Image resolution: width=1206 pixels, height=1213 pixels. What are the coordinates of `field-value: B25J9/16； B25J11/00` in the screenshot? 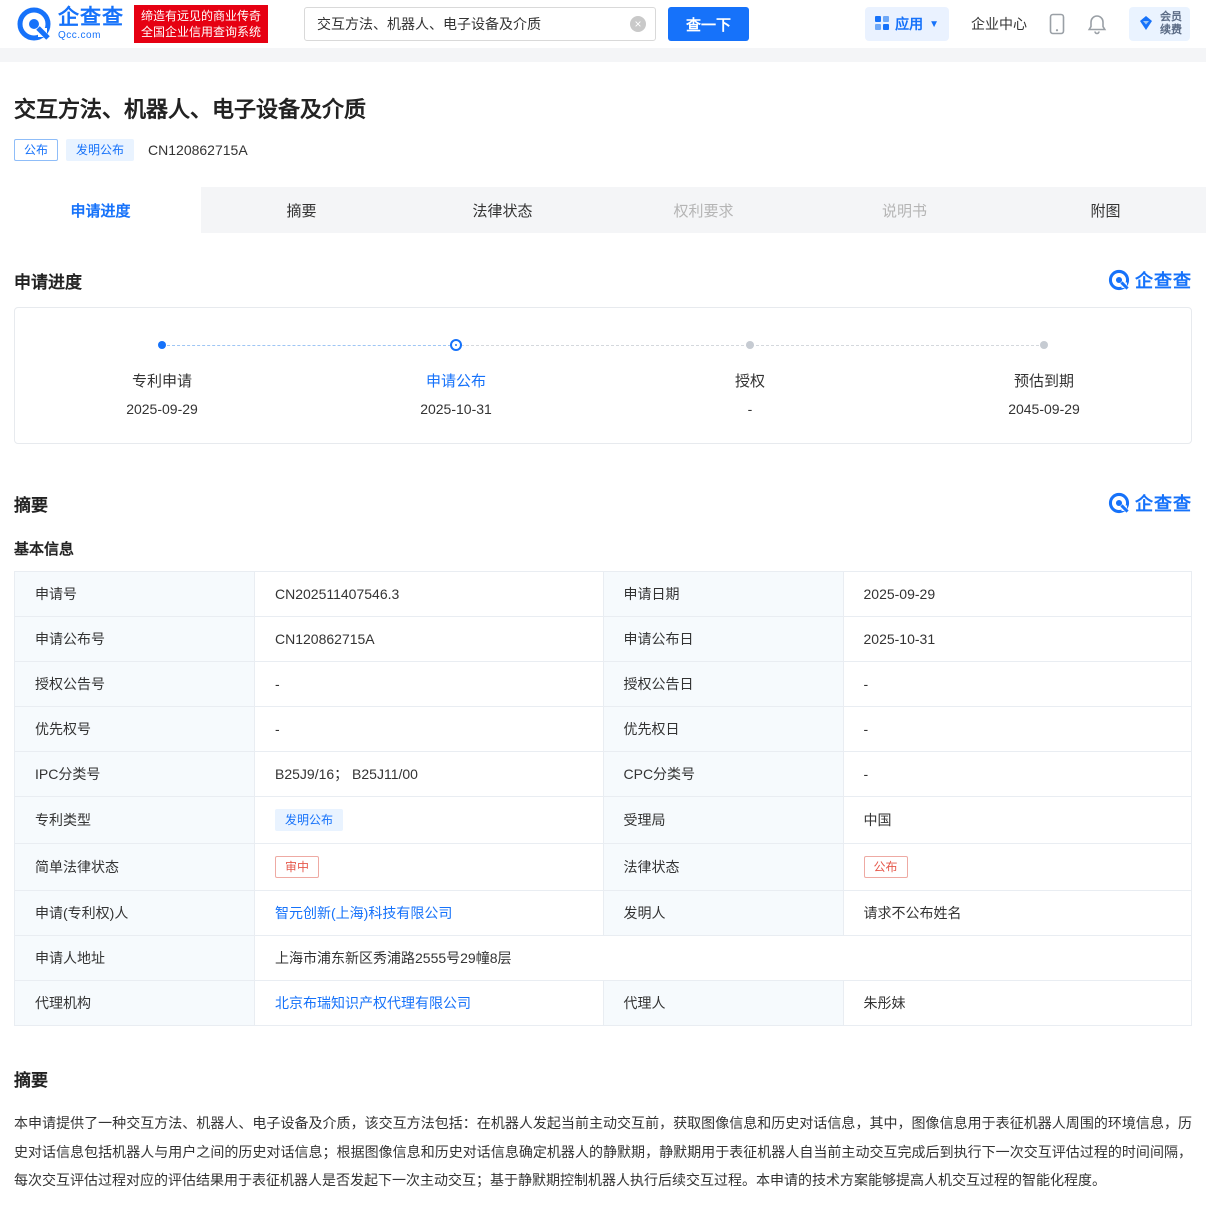 It's located at (429, 774).